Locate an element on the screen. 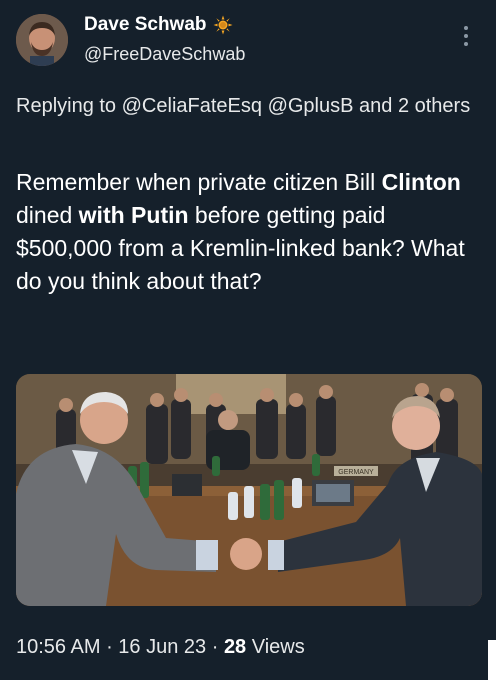 The width and height of the screenshot is (496, 680). country-sign: GERMANY is located at coordinates (356, 472).